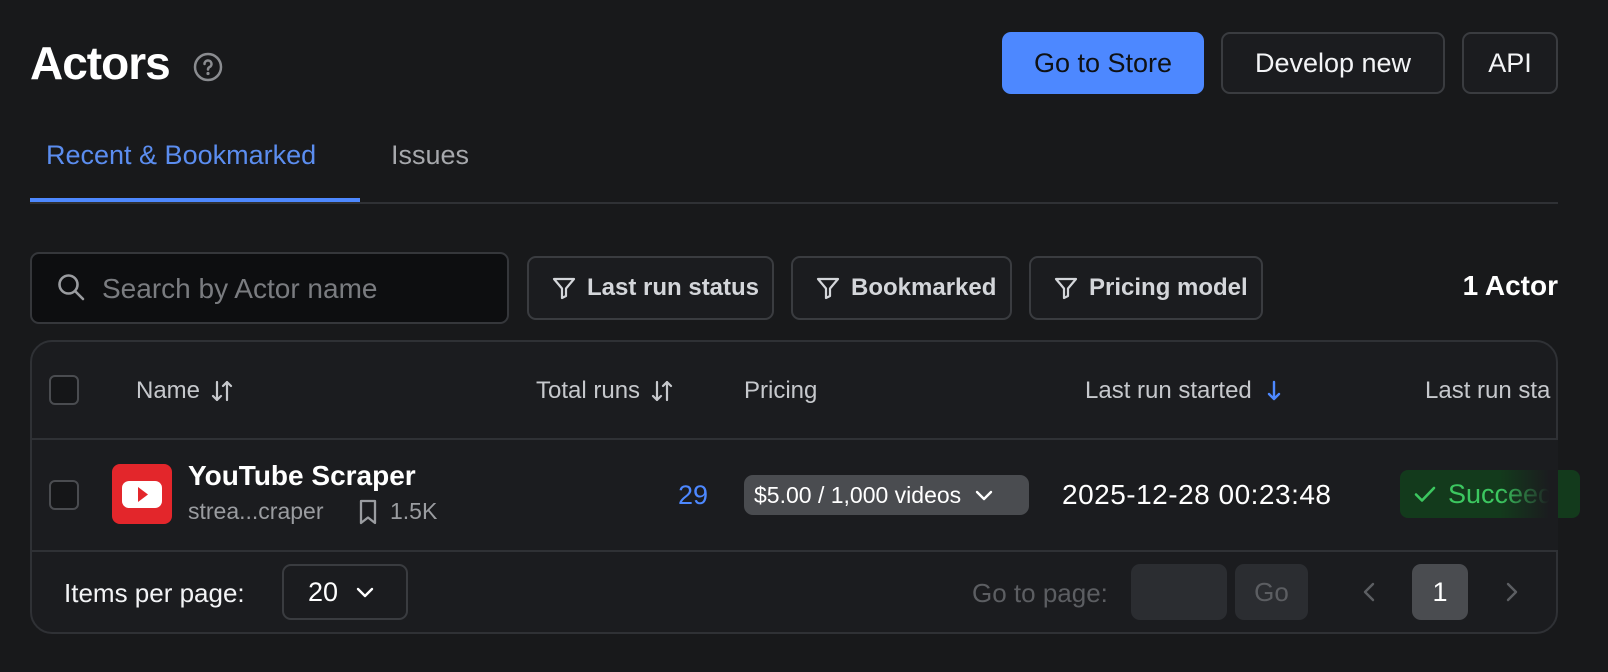 This screenshot has width=1608, height=672. I want to click on column-header-name: Name, so click(186, 391).